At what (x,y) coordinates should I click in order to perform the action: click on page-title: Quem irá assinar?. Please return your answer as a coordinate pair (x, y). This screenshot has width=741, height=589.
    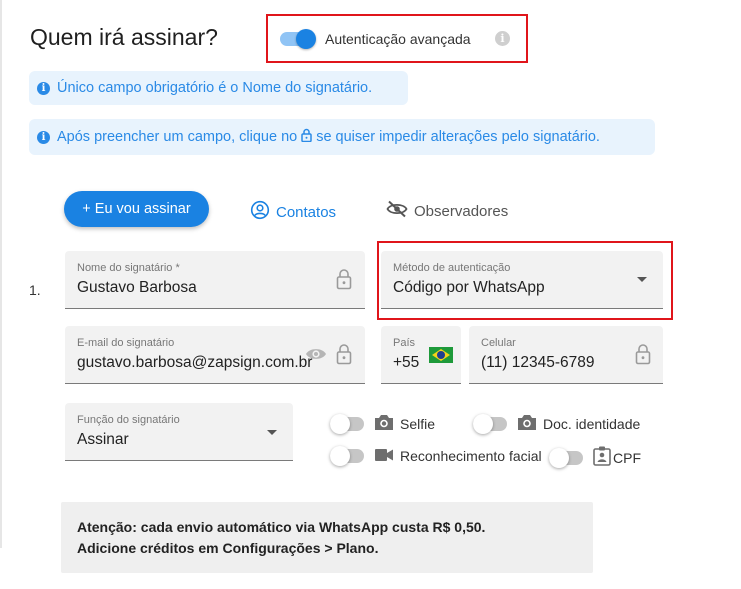
    Looking at the image, I should click on (124, 37).